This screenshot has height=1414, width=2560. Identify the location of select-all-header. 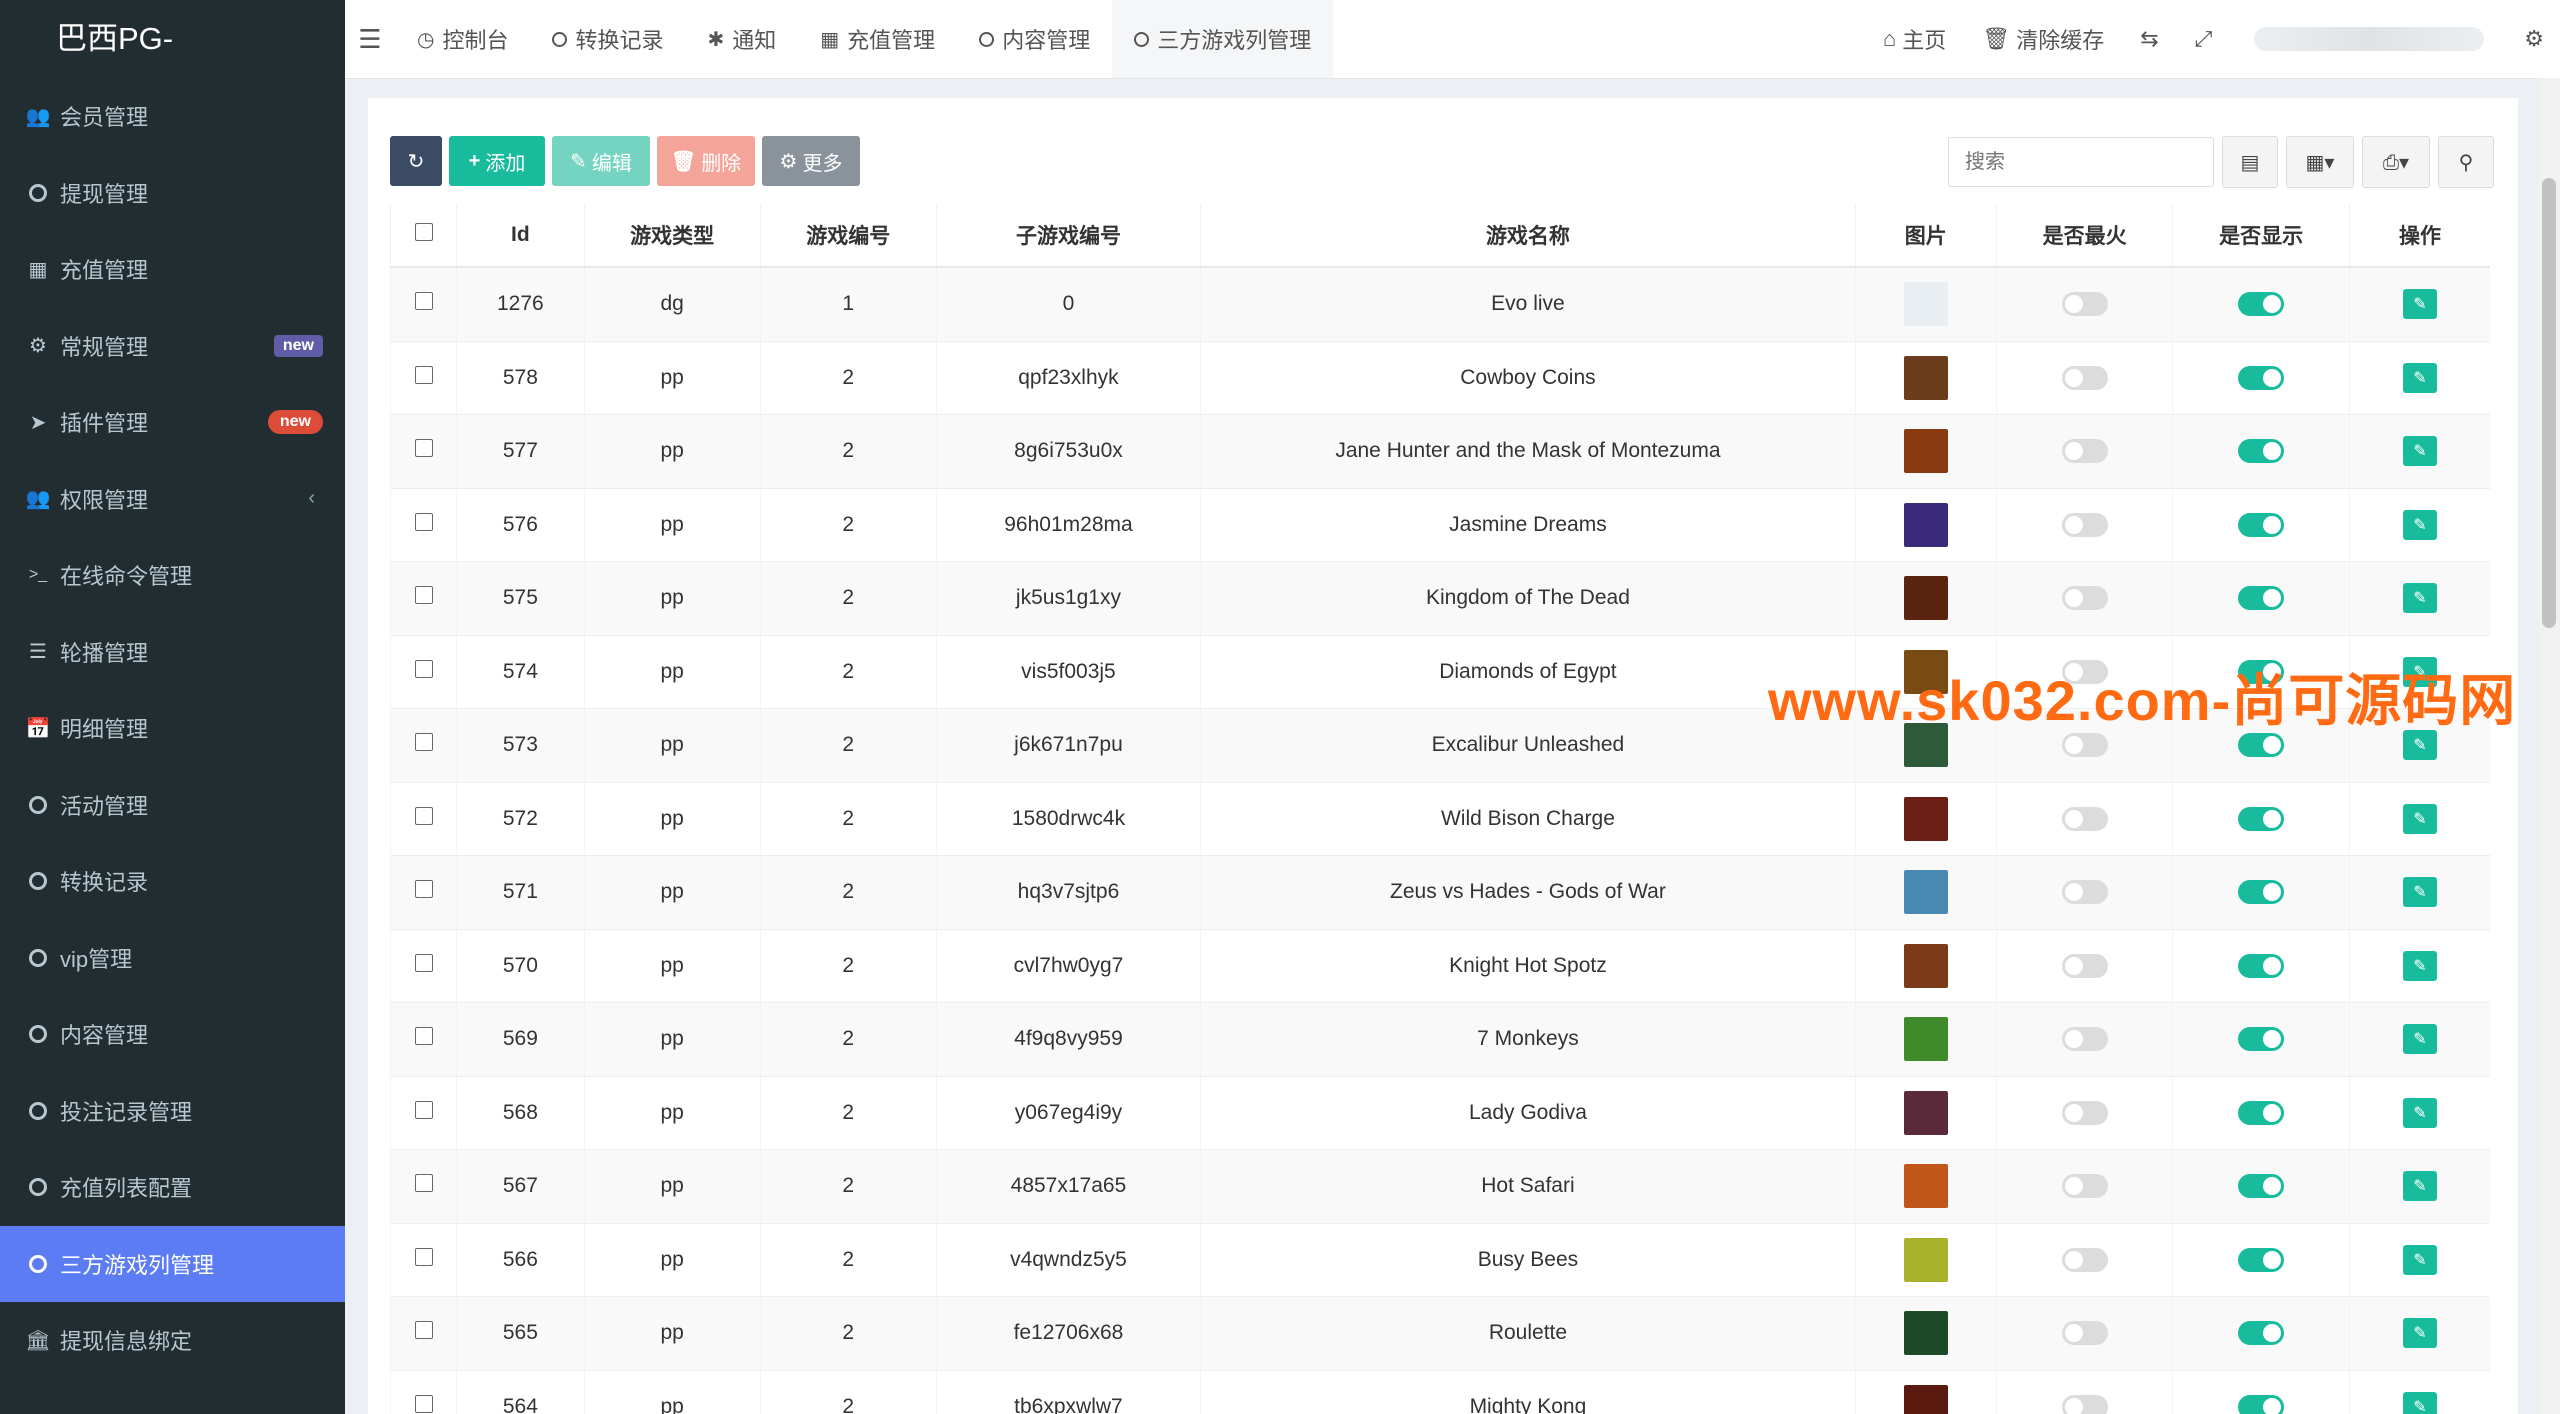
(423, 236).